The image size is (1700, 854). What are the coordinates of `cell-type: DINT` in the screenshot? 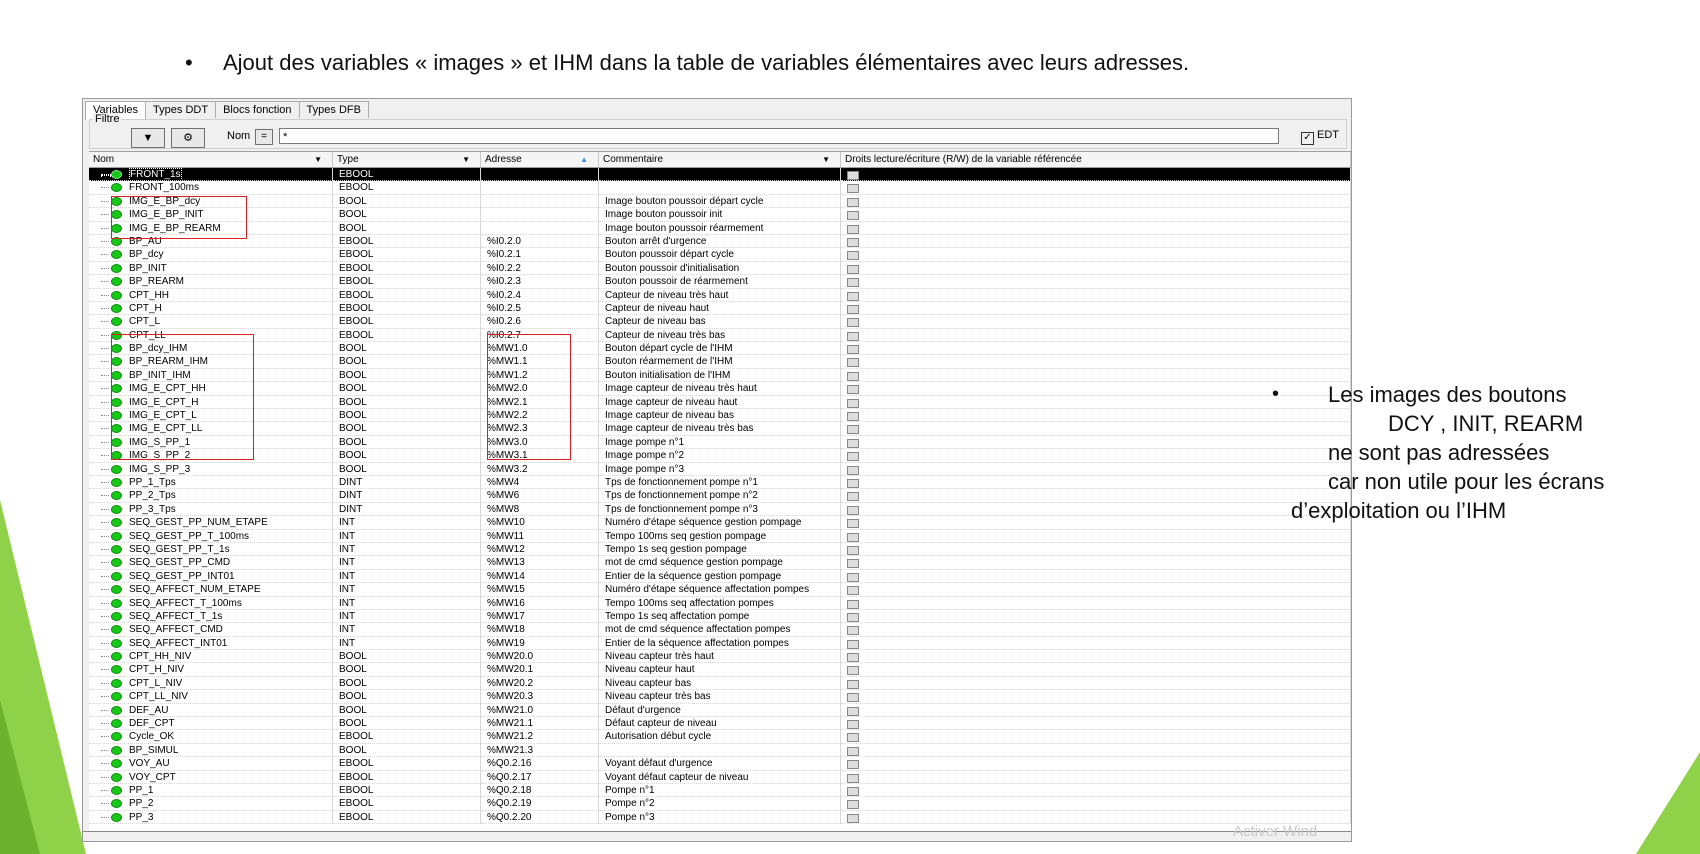 It's located at (407, 509).